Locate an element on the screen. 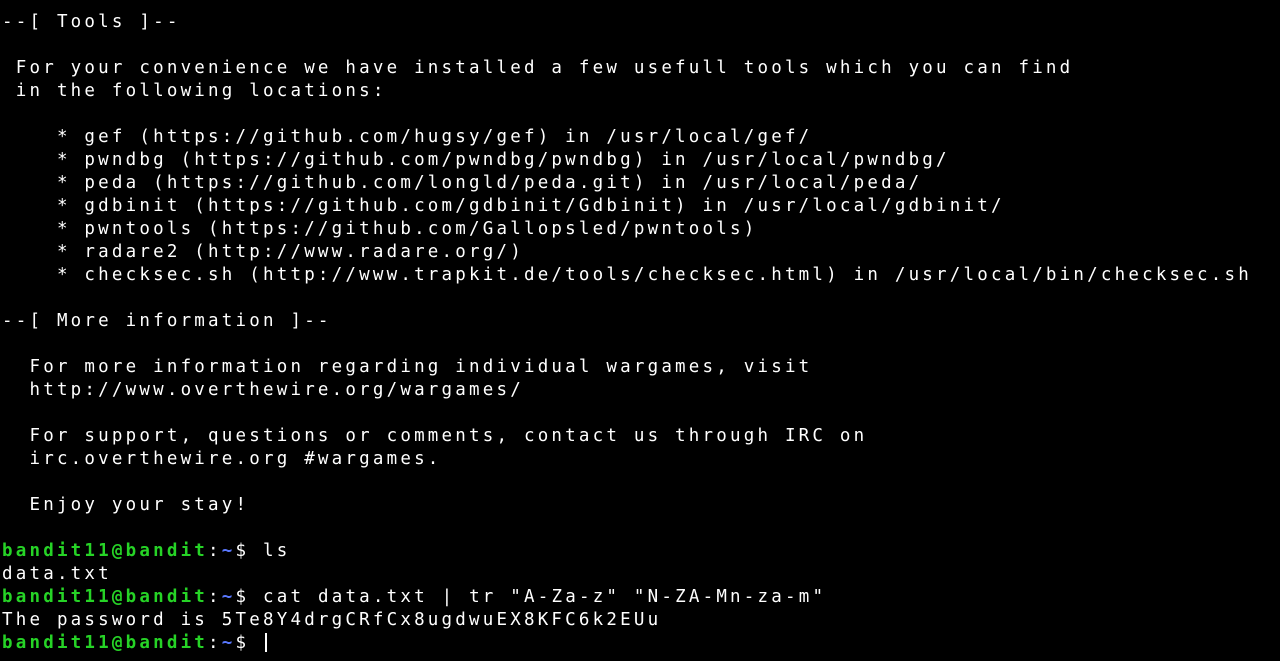 The image size is (1280, 661). text-cursor is located at coordinates (266, 642).